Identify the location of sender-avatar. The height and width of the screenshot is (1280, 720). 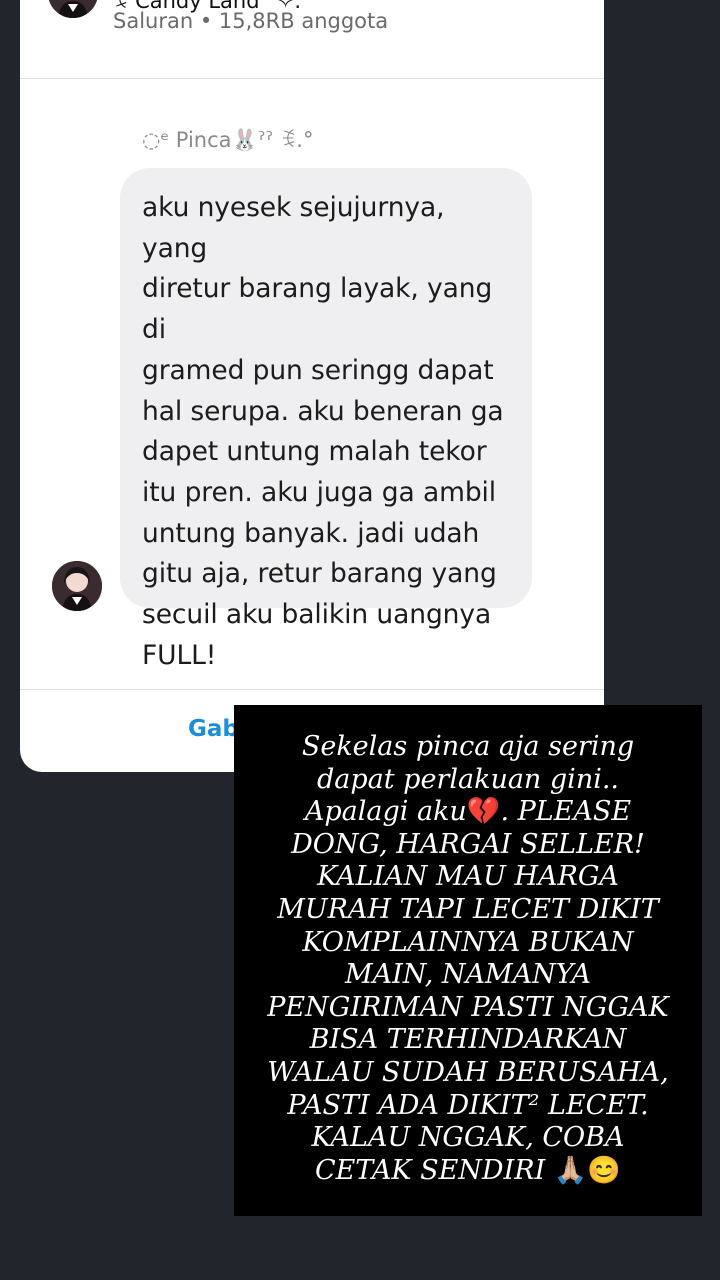
(77, 586).